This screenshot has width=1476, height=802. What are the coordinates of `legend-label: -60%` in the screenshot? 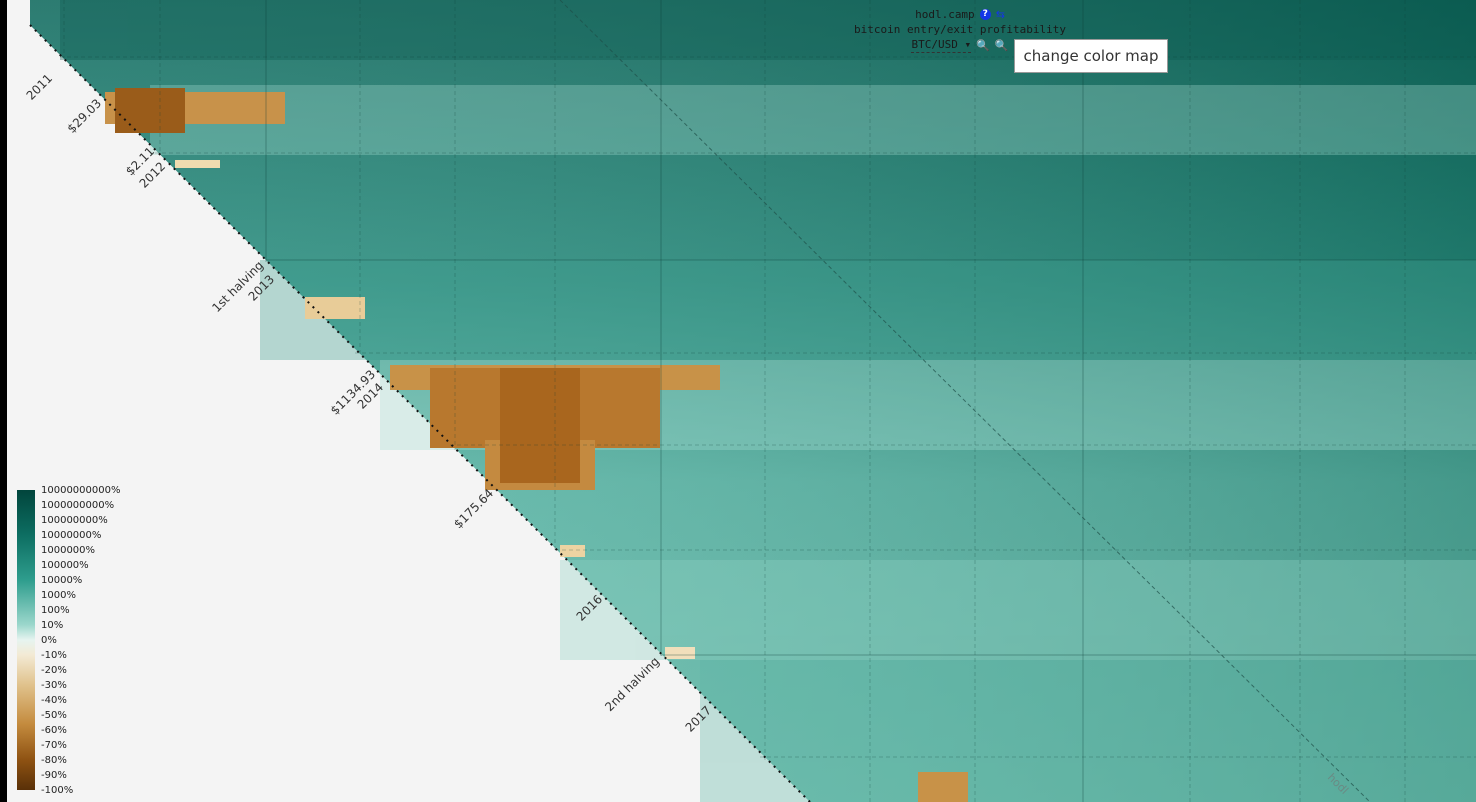 It's located at (54, 730).